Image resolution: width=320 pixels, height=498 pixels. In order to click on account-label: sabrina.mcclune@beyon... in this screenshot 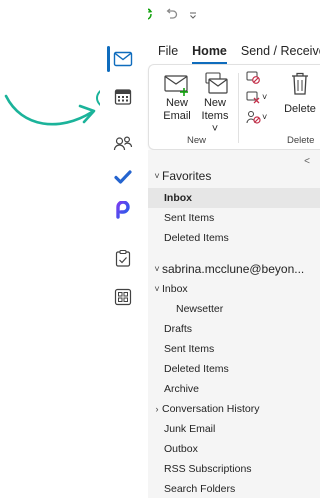, I will do `click(233, 269)`.